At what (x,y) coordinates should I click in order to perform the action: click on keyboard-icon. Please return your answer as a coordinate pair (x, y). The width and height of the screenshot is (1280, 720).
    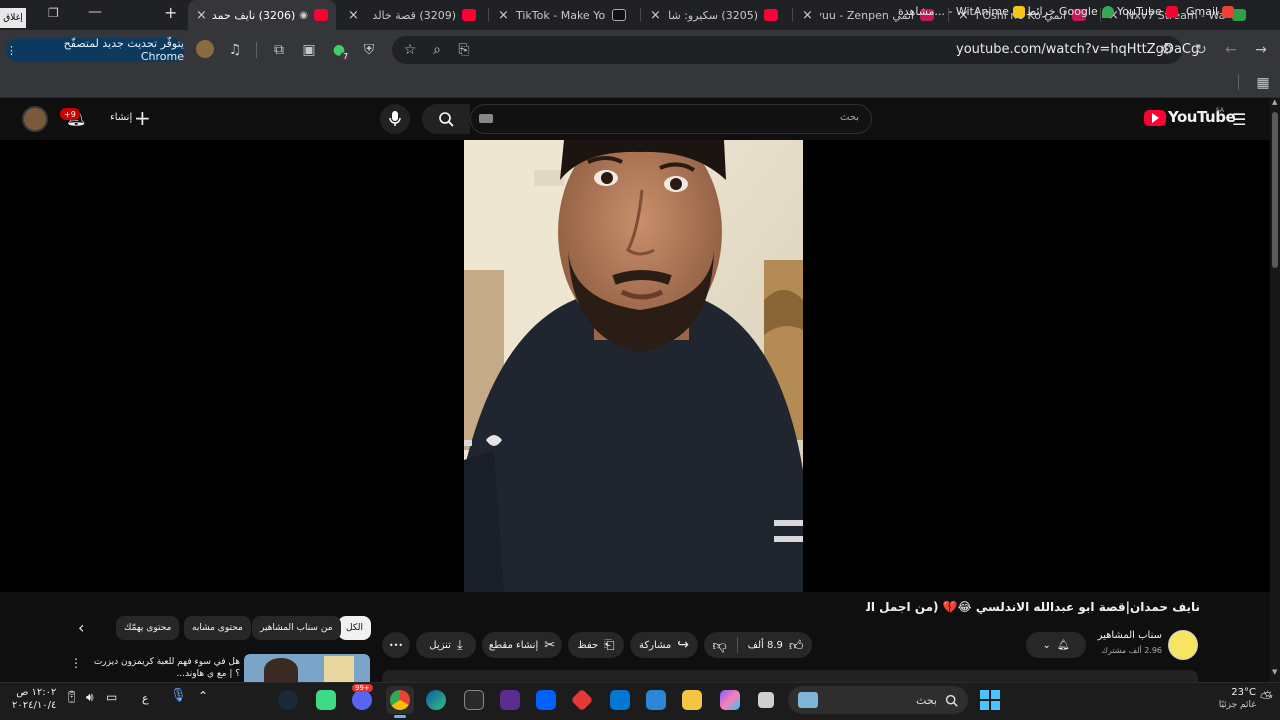
    Looking at the image, I should click on (486, 118).